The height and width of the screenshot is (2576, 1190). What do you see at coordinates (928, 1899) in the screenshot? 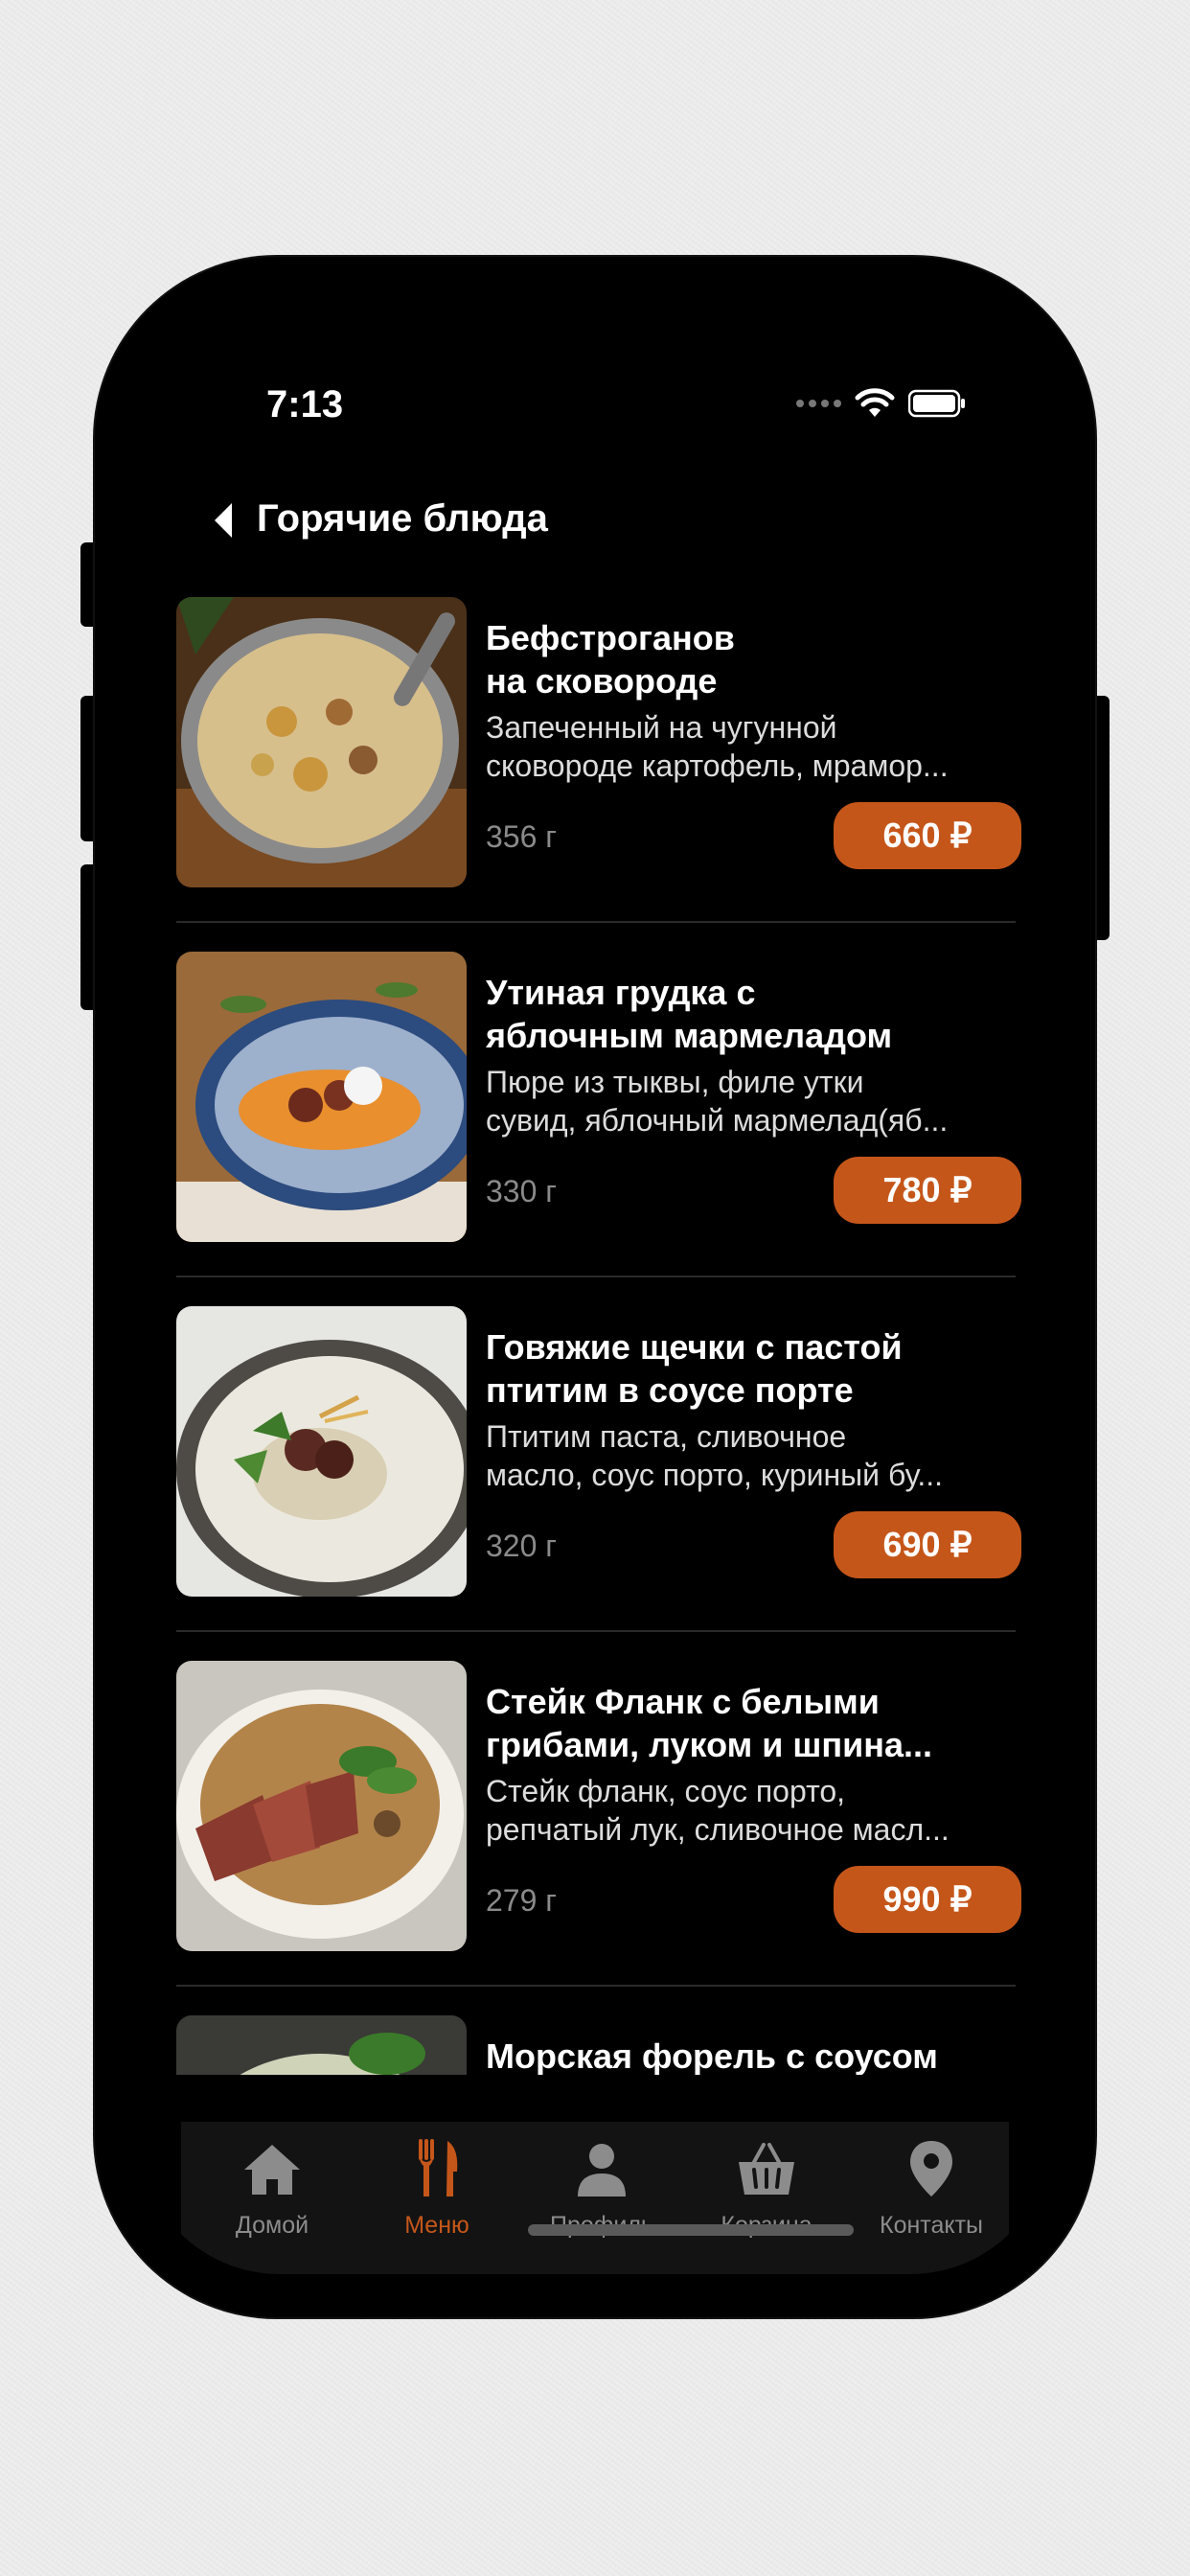
I see `price-button: 990 ₽` at bounding box center [928, 1899].